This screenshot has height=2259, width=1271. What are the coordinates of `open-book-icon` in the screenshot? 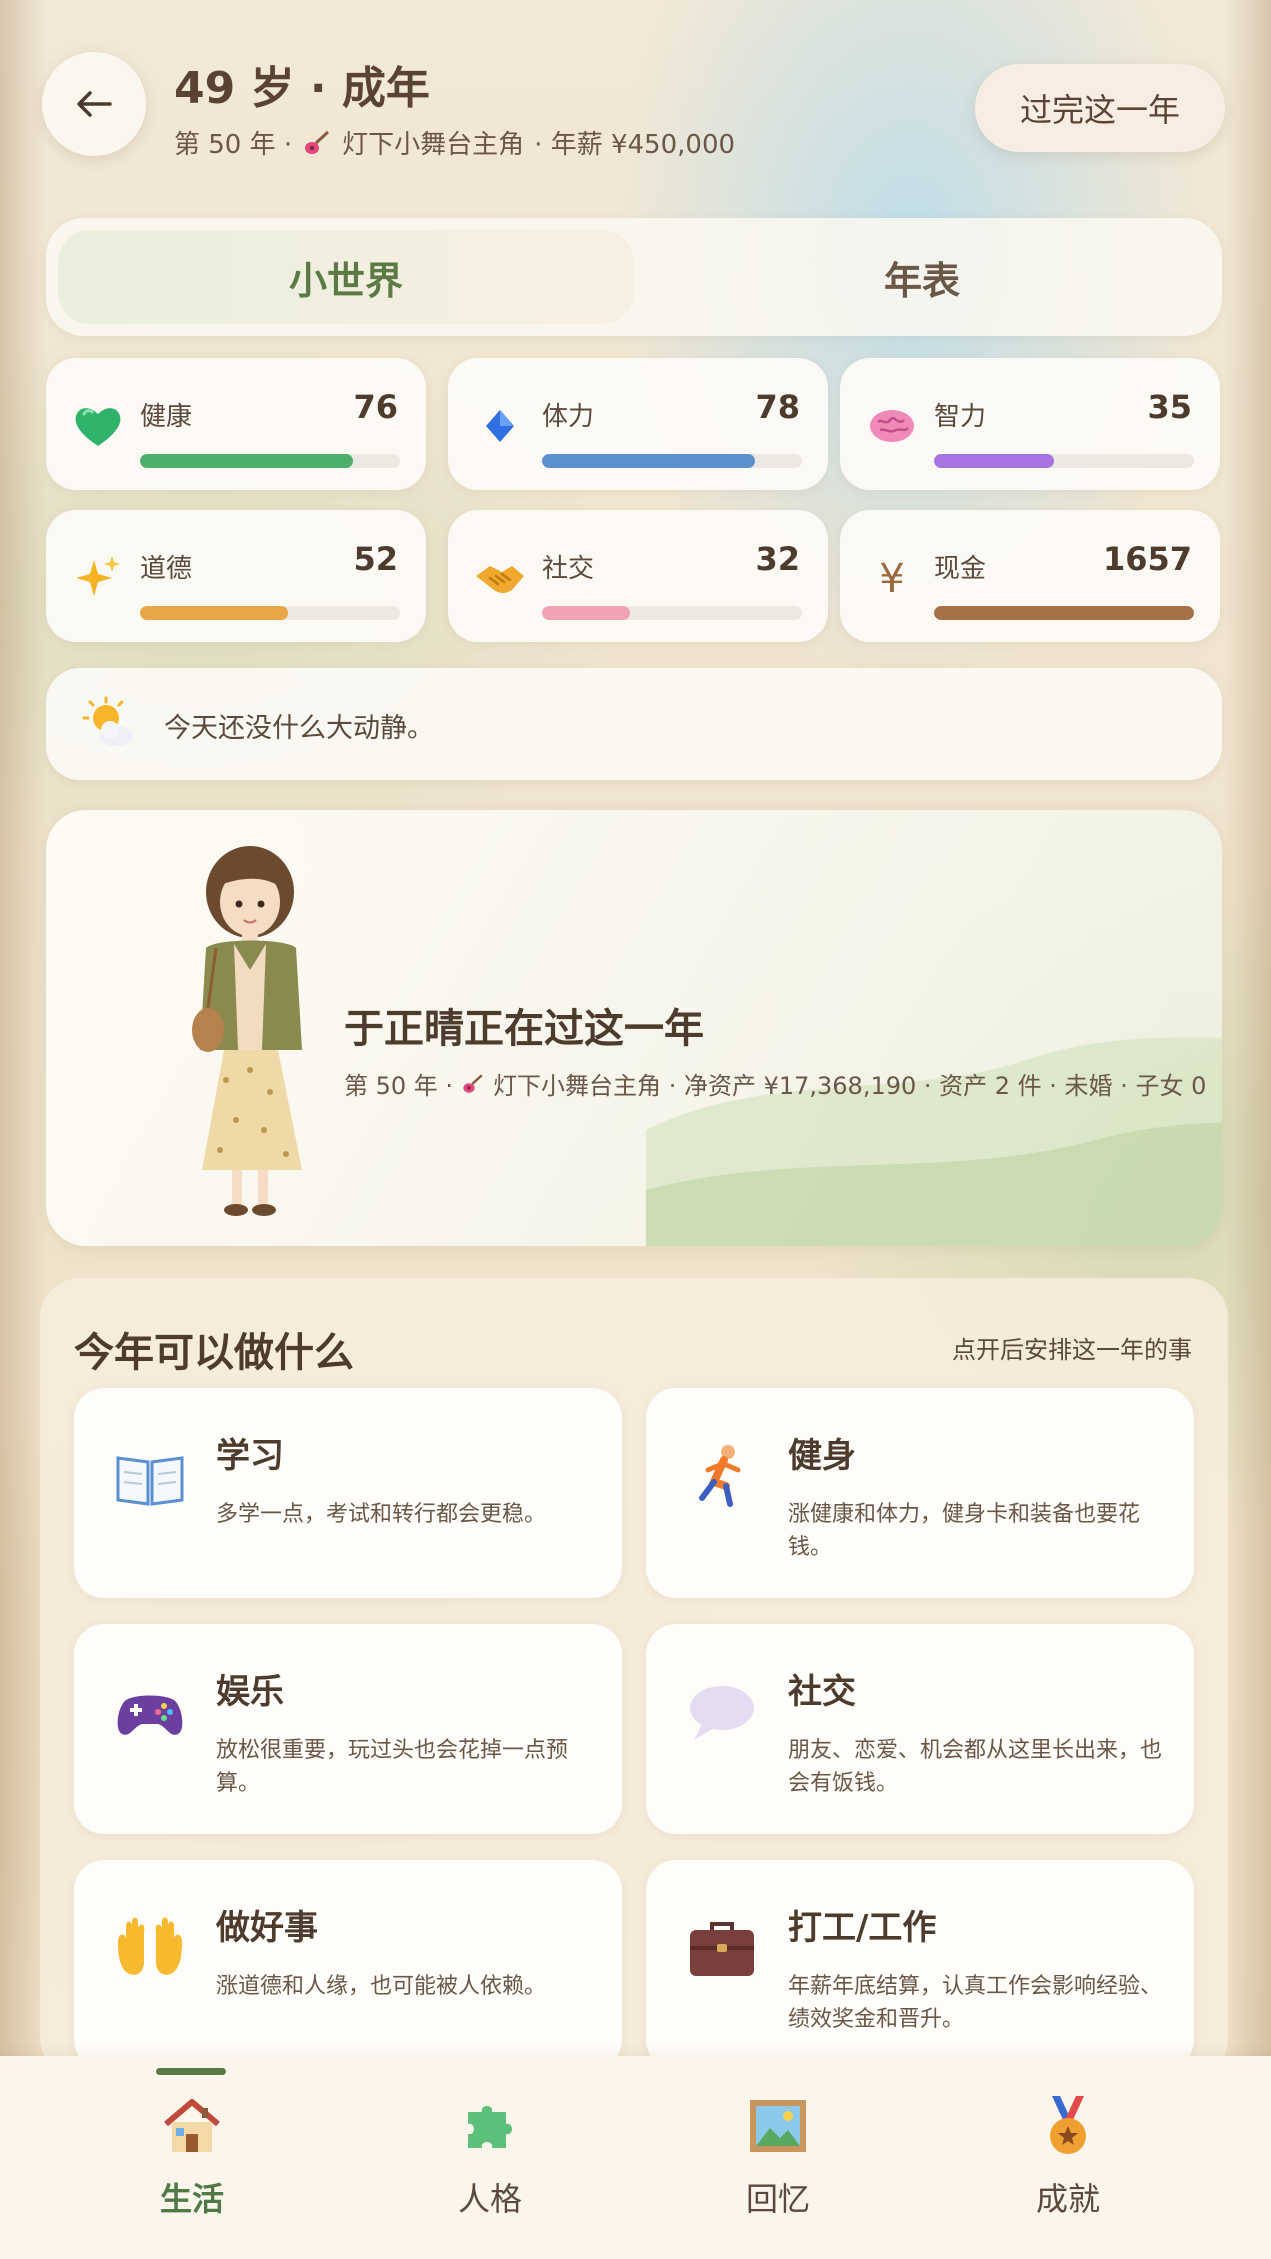 It's located at (150, 1481).